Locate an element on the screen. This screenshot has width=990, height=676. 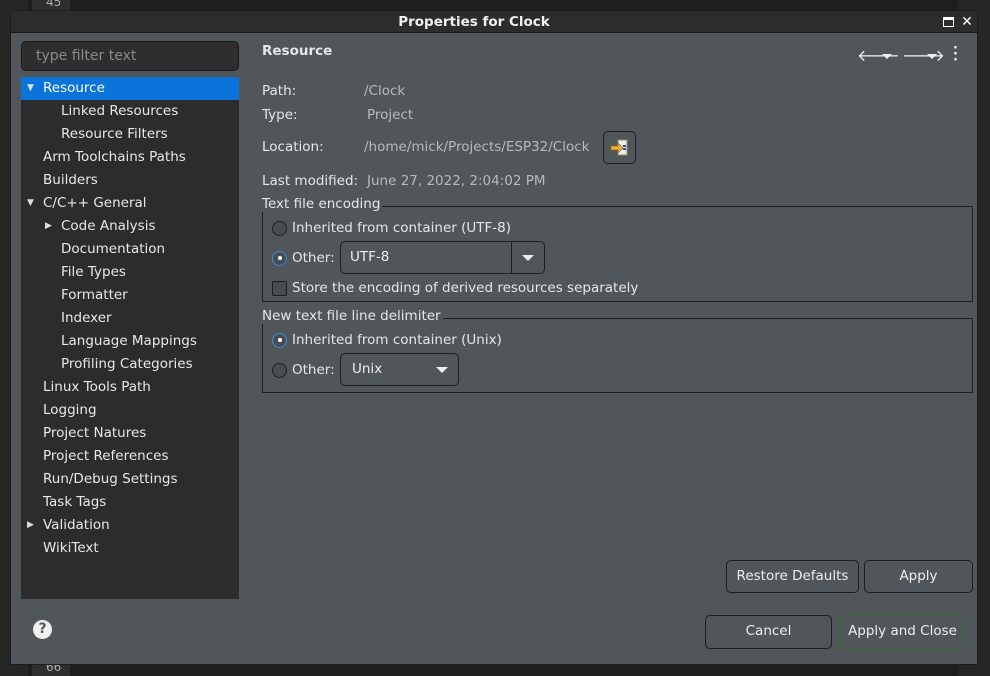
delimiter-combo-value: Unix is located at coordinates (367, 369).